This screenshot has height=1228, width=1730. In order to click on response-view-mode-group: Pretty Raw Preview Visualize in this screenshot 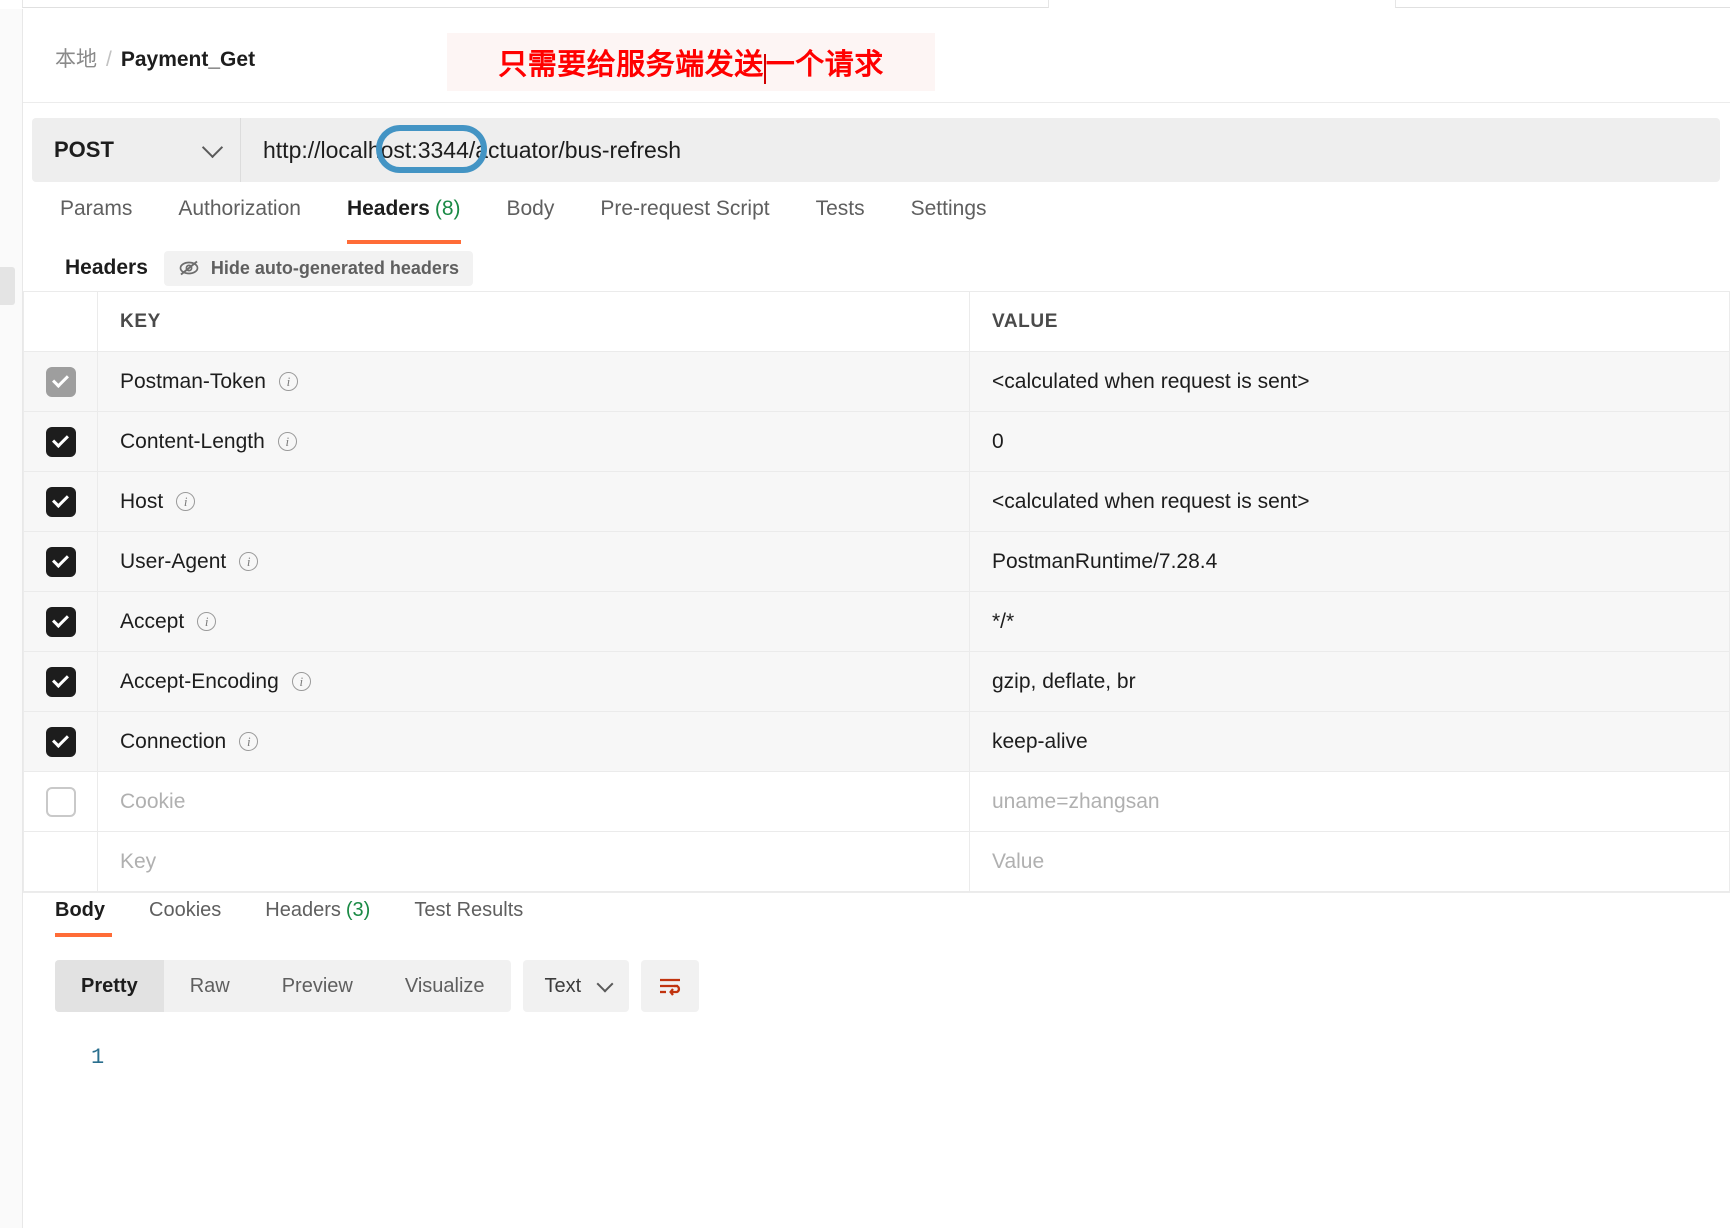, I will do `click(283, 986)`.